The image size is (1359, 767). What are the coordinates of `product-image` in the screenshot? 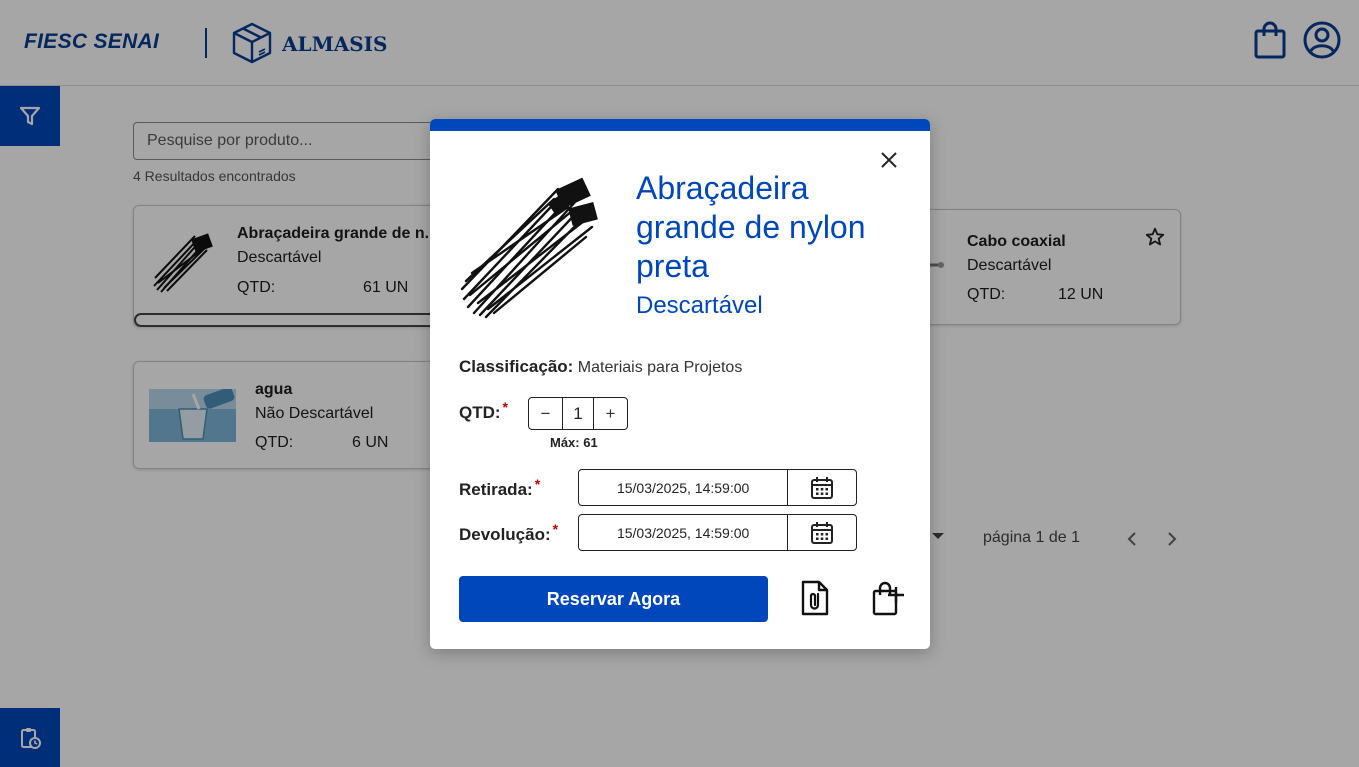 It's located at (529, 248).